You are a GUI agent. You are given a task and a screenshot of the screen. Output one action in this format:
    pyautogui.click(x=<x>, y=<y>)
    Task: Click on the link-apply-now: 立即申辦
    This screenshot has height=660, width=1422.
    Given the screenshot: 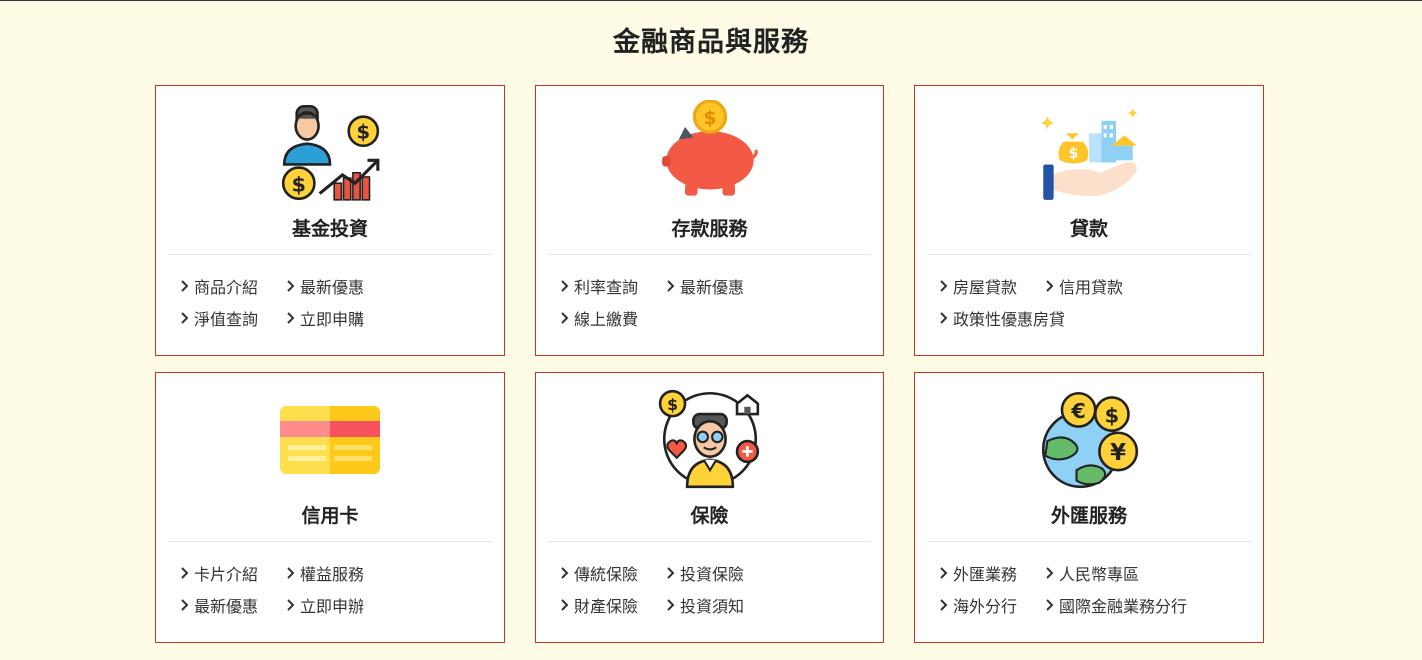 What is the action you would take?
    pyautogui.click(x=389, y=605)
    